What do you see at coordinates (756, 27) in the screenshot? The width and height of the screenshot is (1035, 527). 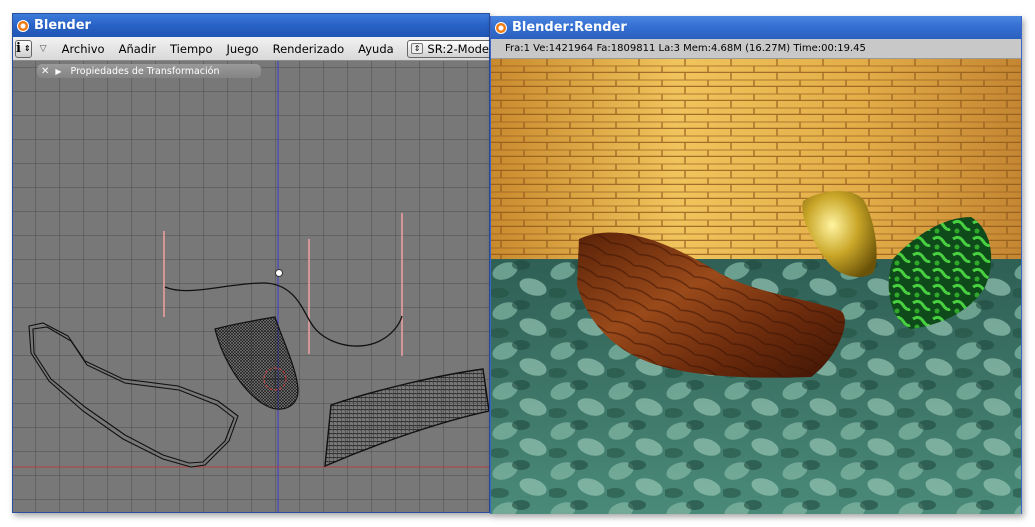 I see `render-titlebar: Blender:Render` at bounding box center [756, 27].